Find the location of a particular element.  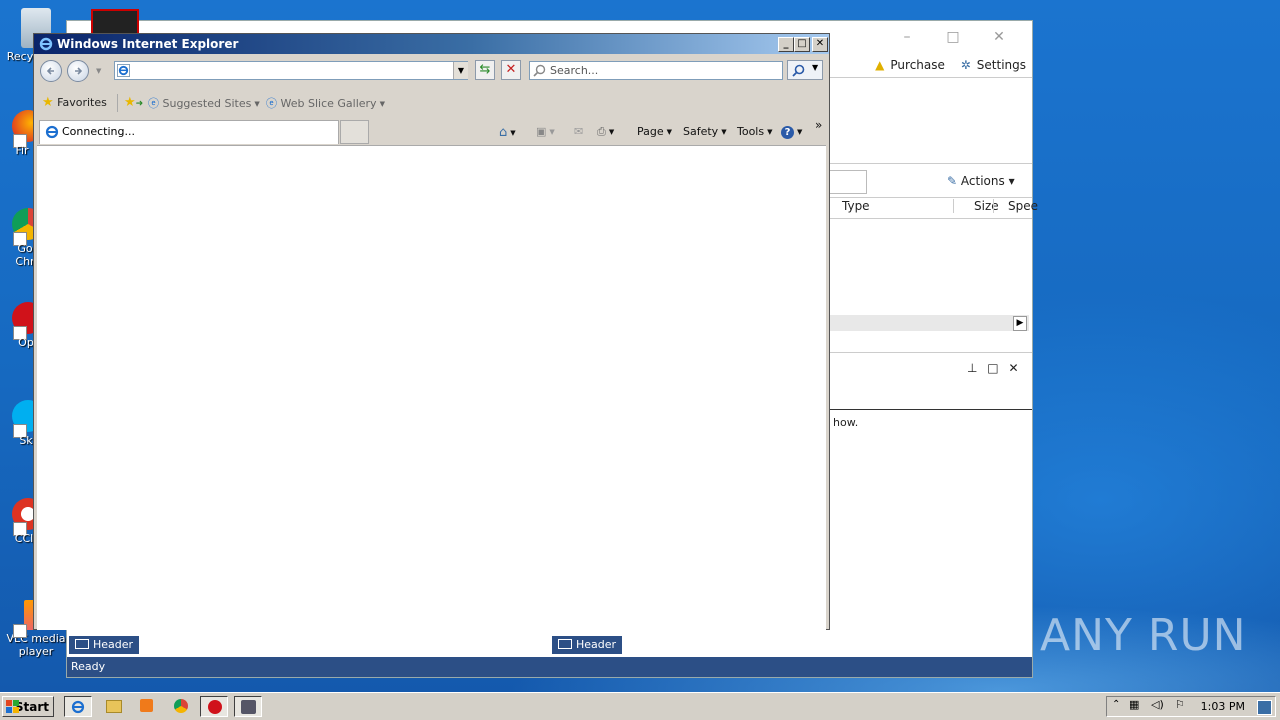

action-center-flag-icon: ⚐ is located at coordinates (1180, 704).